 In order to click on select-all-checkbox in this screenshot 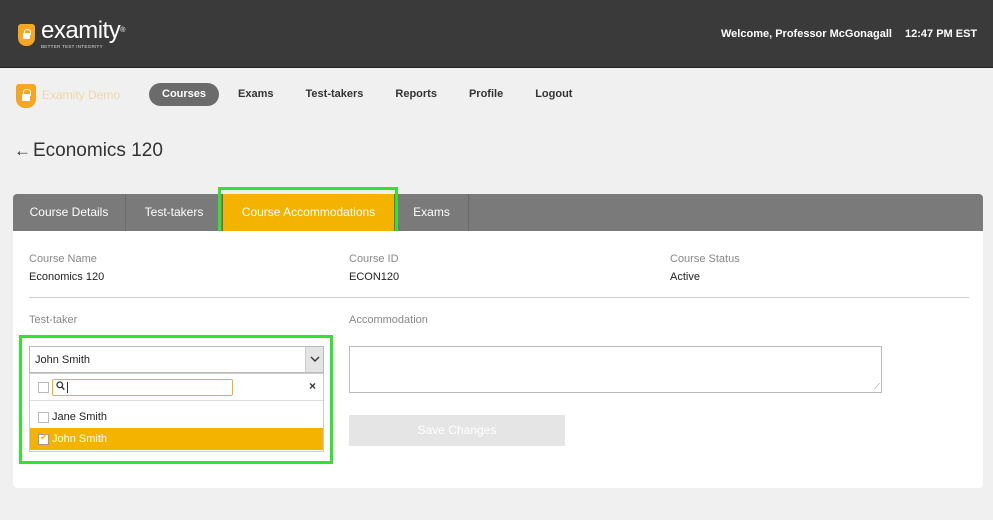, I will do `click(43, 387)`.